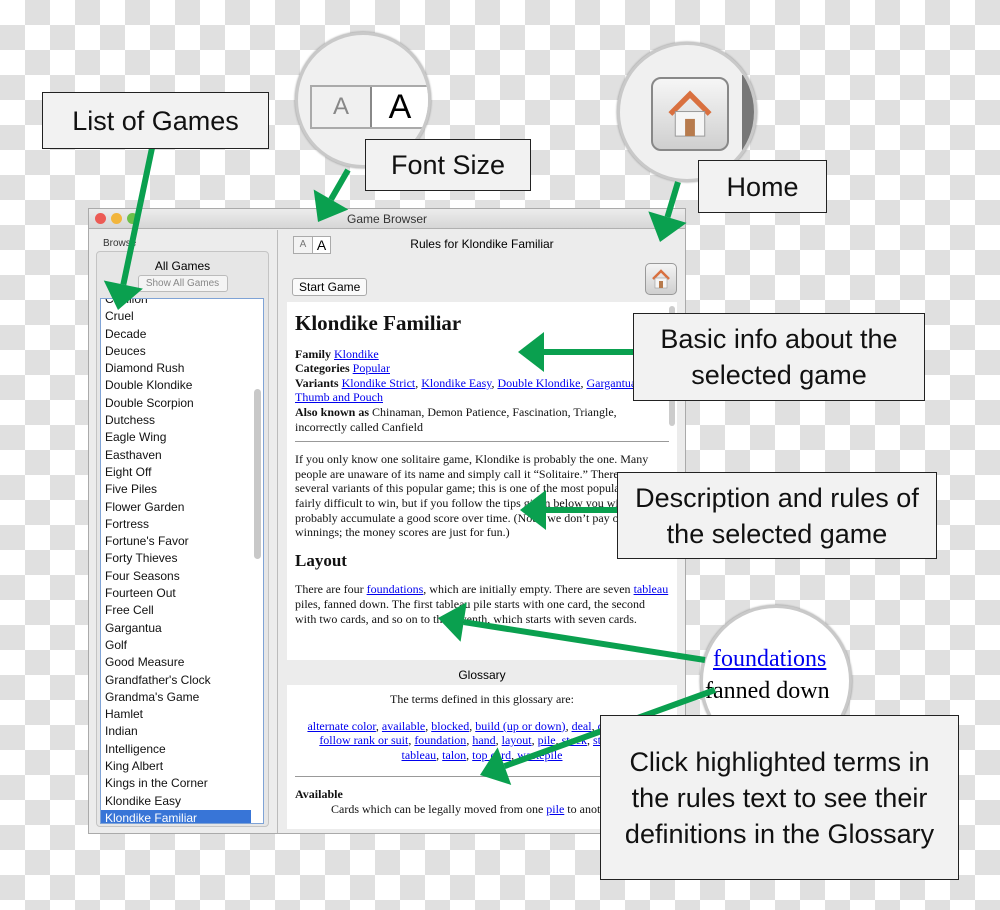 The height and width of the screenshot is (910, 1000). Describe the element at coordinates (330, 287) in the screenshot. I see `start-game-button: Start Game` at that location.